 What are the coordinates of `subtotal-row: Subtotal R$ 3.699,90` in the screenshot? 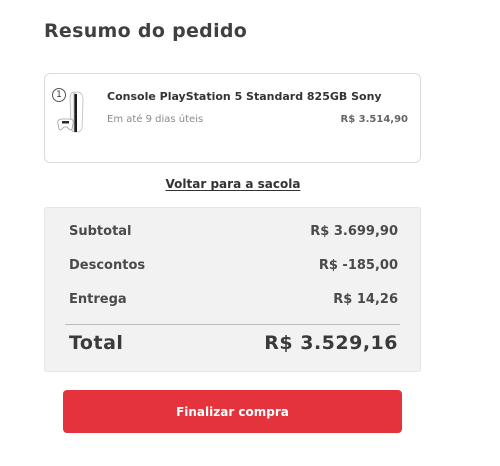 It's located at (233, 231).